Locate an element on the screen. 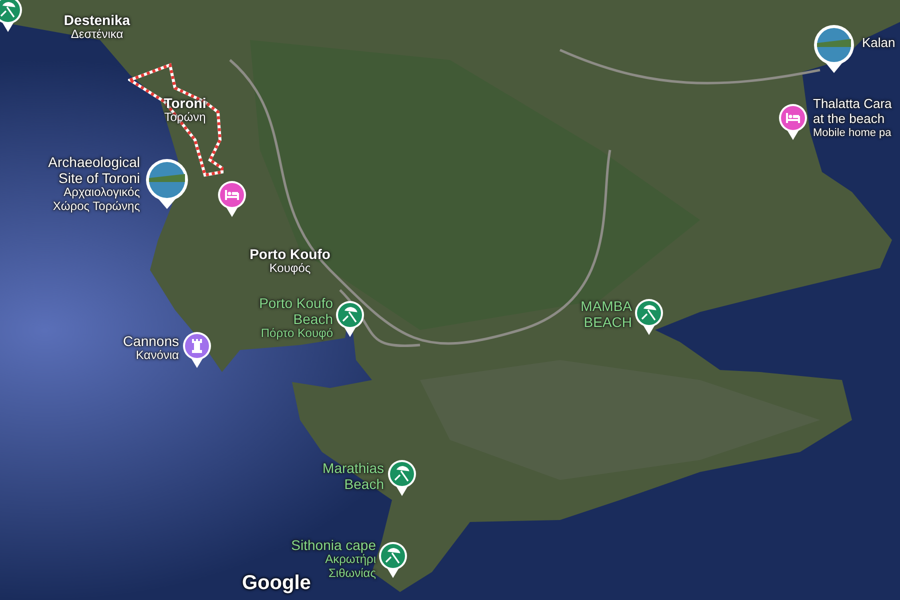 The height and width of the screenshot is (600, 900). landmark-pin is located at coordinates (197, 350).